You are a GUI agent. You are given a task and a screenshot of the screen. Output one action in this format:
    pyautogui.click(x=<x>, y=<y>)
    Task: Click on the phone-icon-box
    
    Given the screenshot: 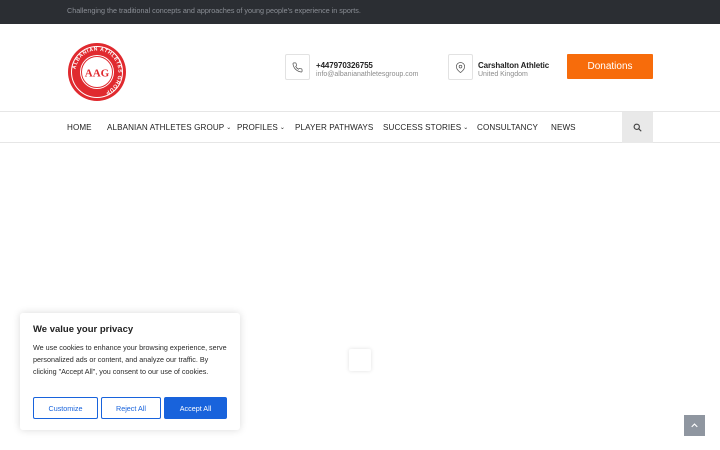 What is the action you would take?
    pyautogui.click(x=297, y=67)
    